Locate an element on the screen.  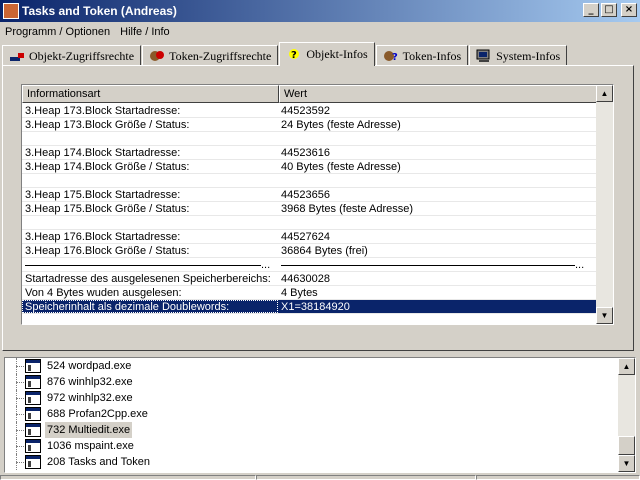
tree-item: 524 wordpad.exe is located at coordinates (311, 366).